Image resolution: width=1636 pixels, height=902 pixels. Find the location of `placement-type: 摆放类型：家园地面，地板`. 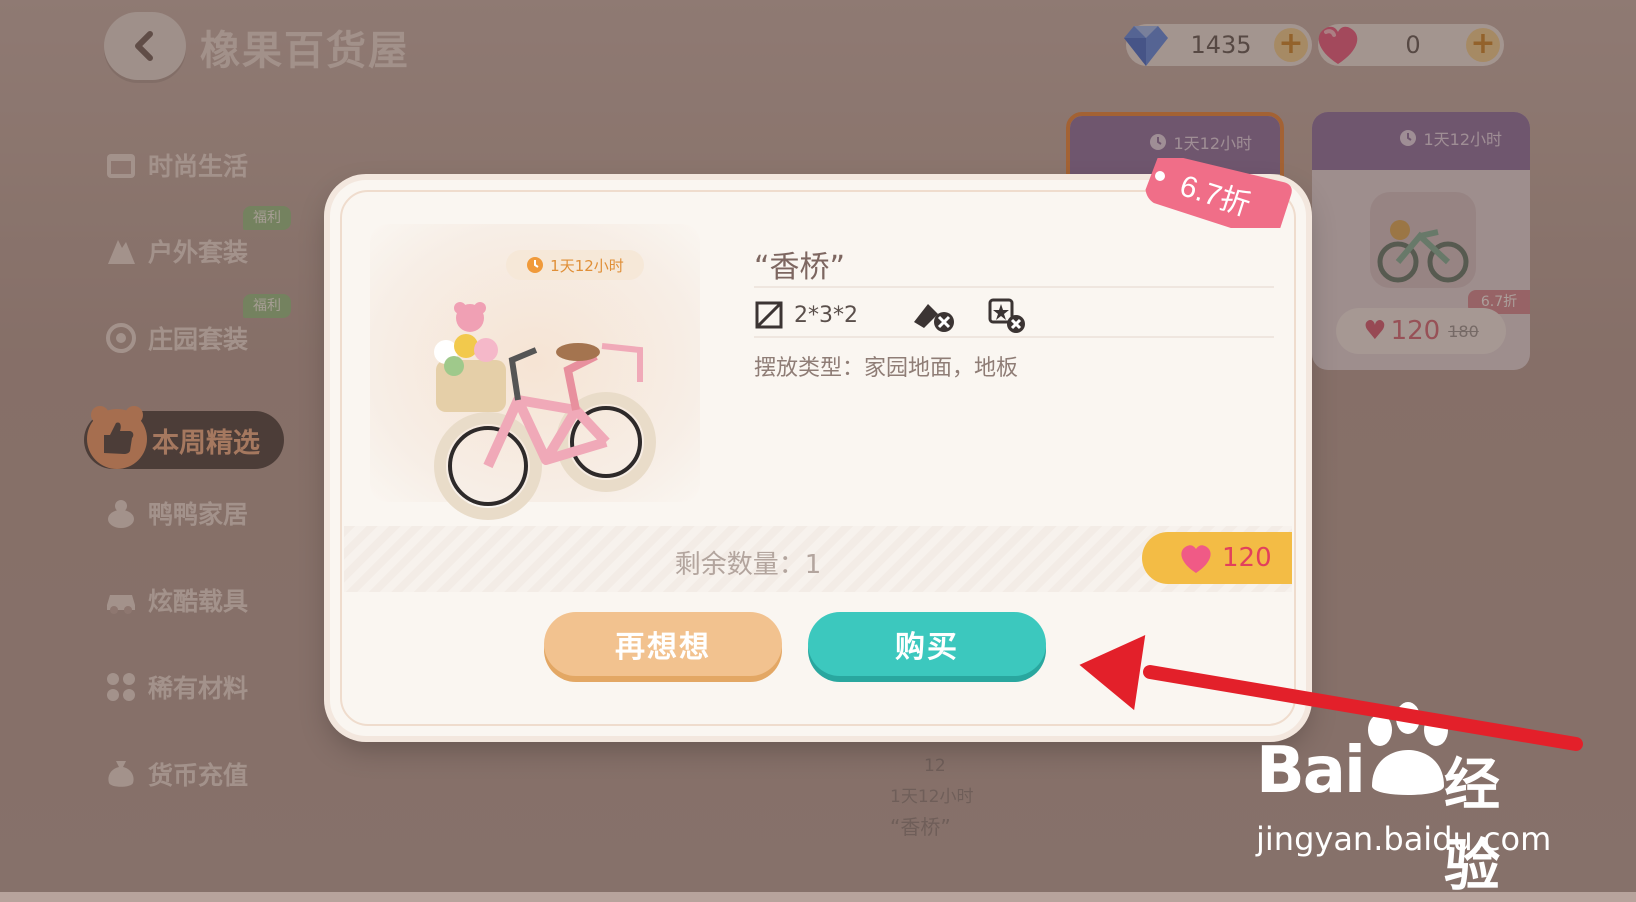

placement-type: 摆放类型：家园地面，地板 is located at coordinates (886, 368).